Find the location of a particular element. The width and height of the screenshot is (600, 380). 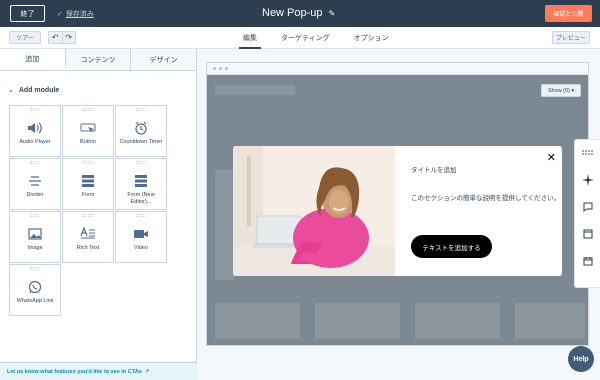

editor-tabs: 編集 ターゲティング オプション is located at coordinates (316, 38).